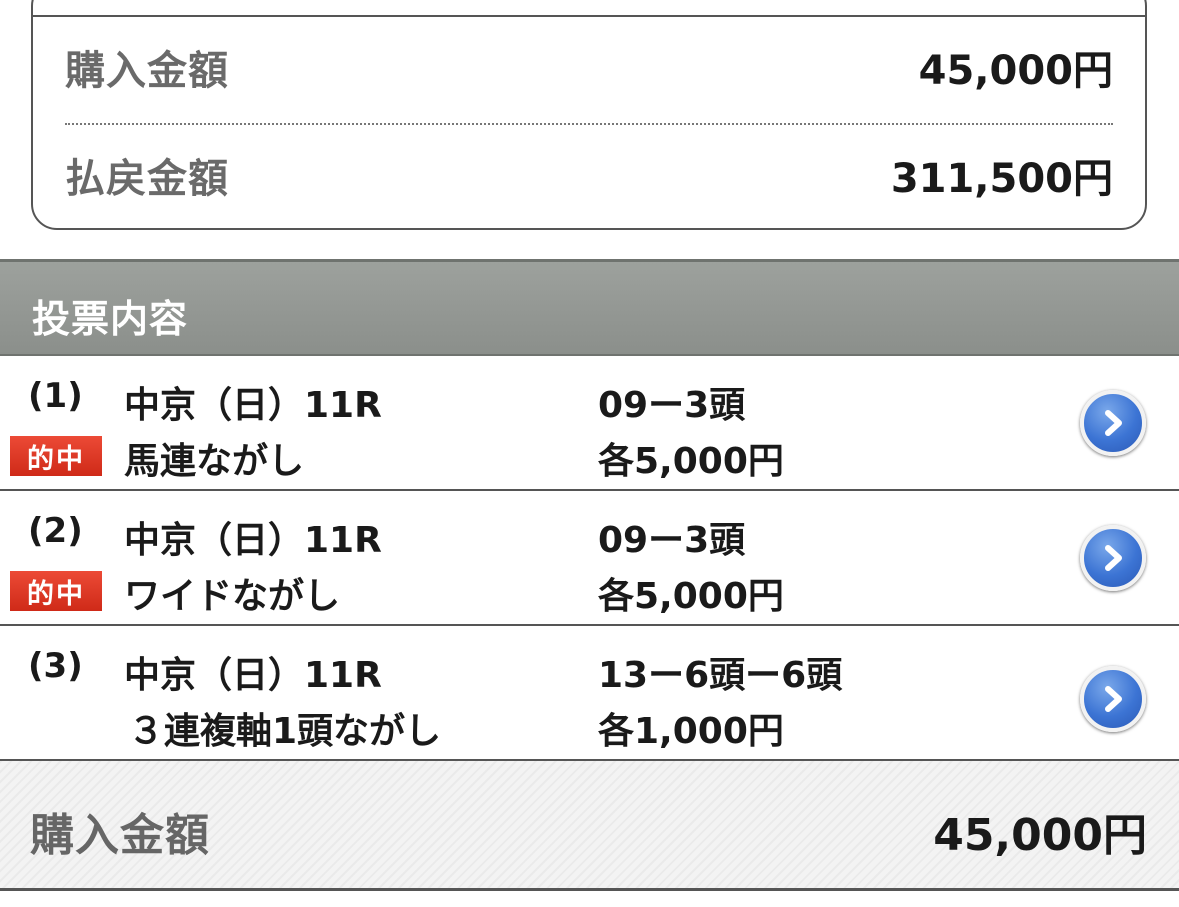  What do you see at coordinates (589, 175) in the screenshot?
I see `payout-amount-row: 払戻金額 311,500円` at bounding box center [589, 175].